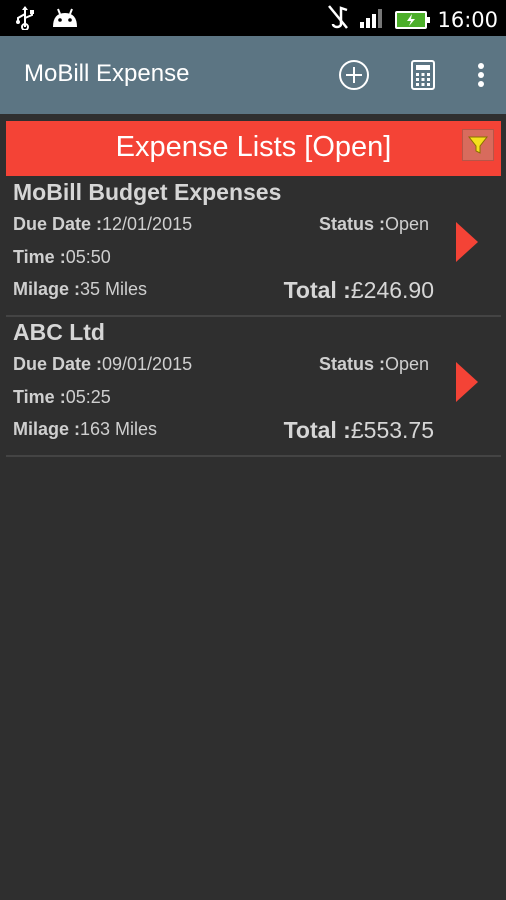 This screenshot has height=900, width=506. I want to click on battery-icon, so click(413, 19).